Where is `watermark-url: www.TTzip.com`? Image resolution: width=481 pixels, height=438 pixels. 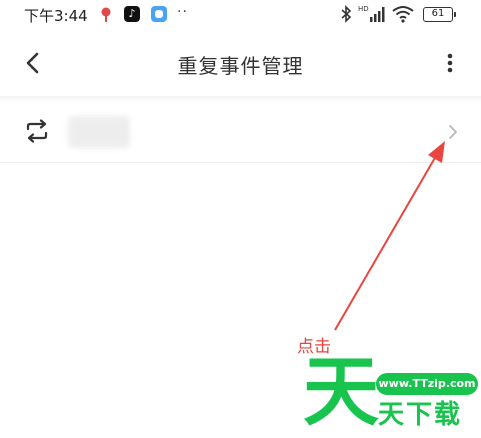
watermark-url: www.TTzip.com is located at coordinates (427, 384).